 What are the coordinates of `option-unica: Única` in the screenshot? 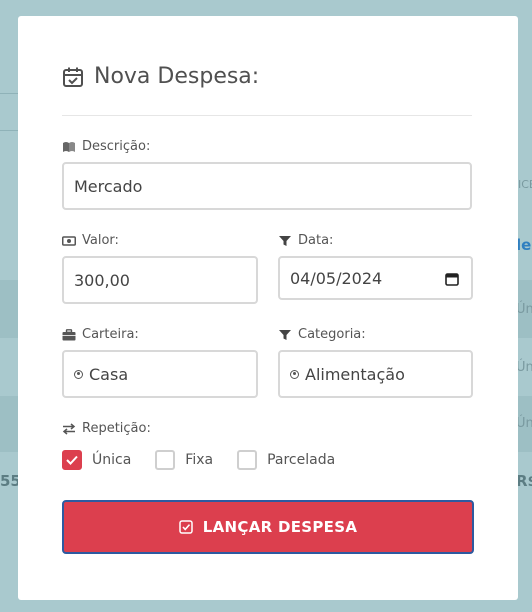 It's located at (96, 460).